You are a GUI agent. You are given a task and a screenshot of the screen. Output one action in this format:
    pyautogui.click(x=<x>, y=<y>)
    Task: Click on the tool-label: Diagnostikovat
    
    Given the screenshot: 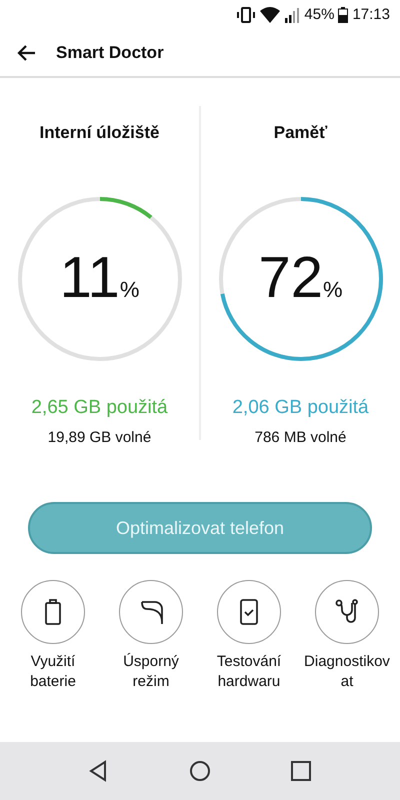 What is the action you would take?
    pyautogui.click(x=347, y=672)
    